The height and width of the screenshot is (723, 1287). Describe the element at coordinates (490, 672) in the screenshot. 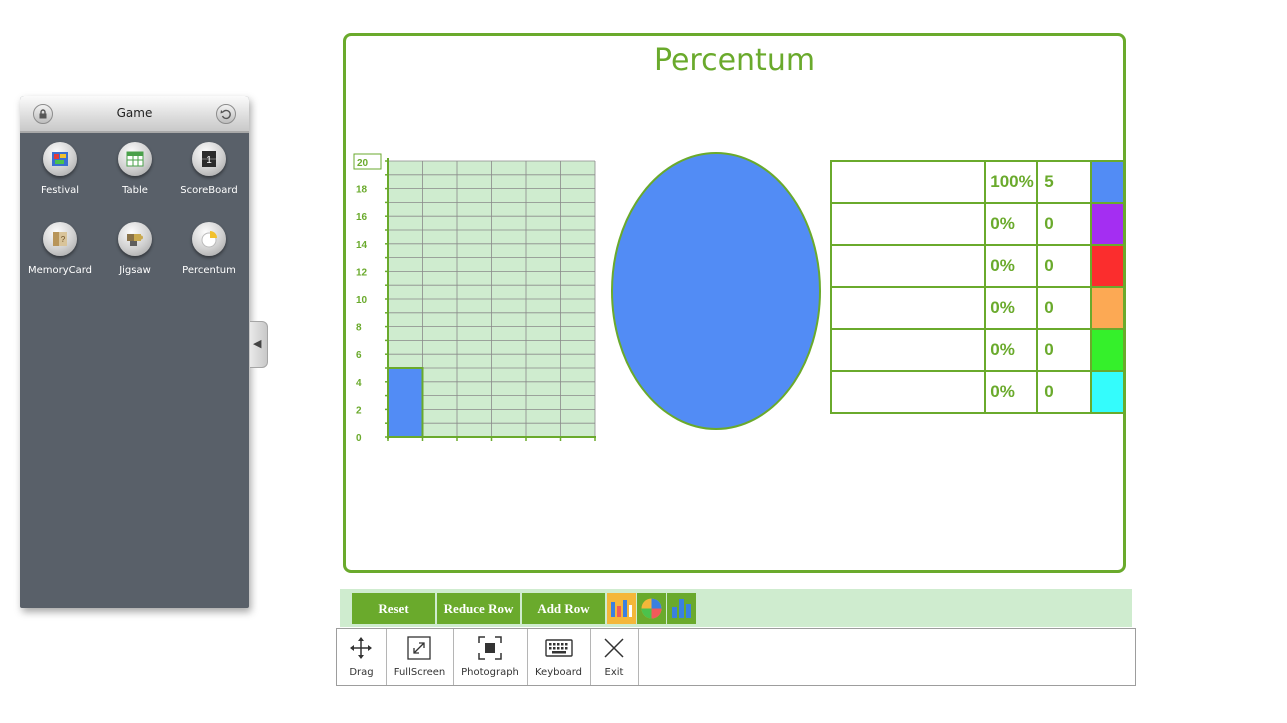

I see `photograph-label: Photograph` at that location.